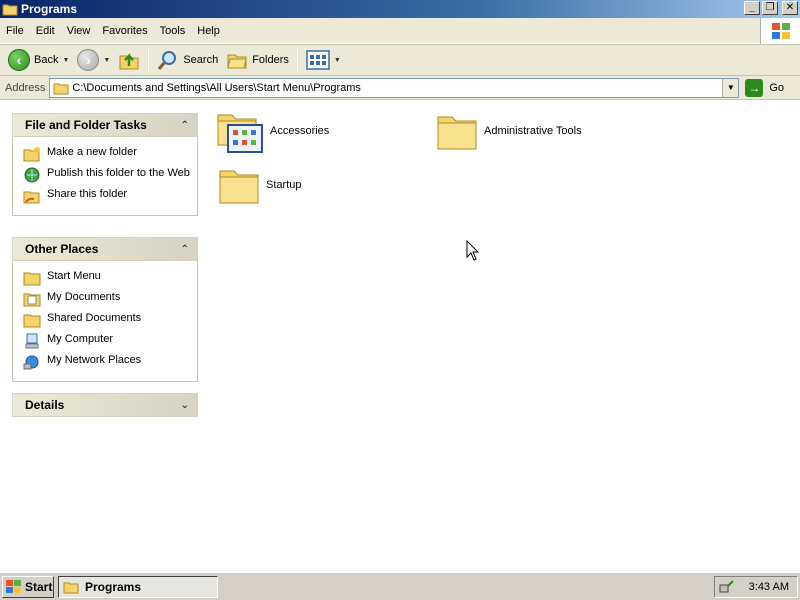 Image resolution: width=800 pixels, height=600 pixels. Describe the element at coordinates (49, 9) in the screenshot. I see `window-title: Programs` at that location.